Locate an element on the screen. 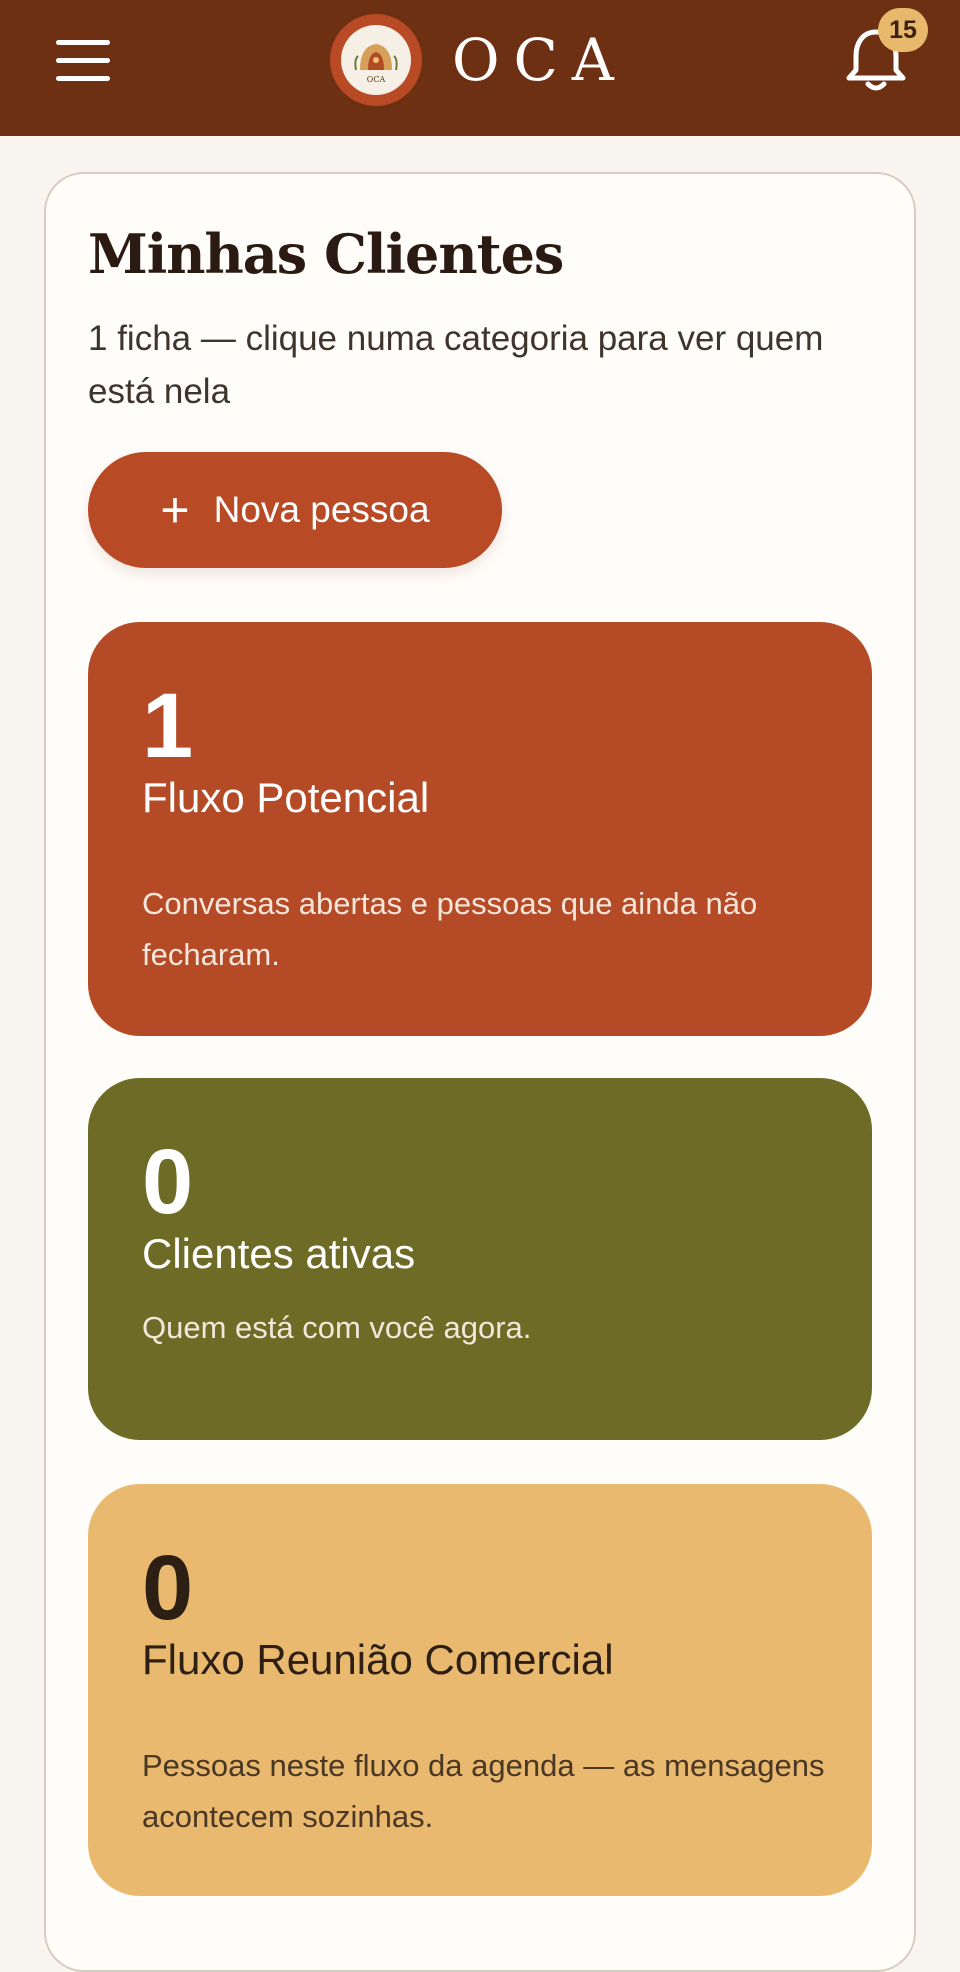  top-bar: OCA OCA 15 is located at coordinates (480, 68).